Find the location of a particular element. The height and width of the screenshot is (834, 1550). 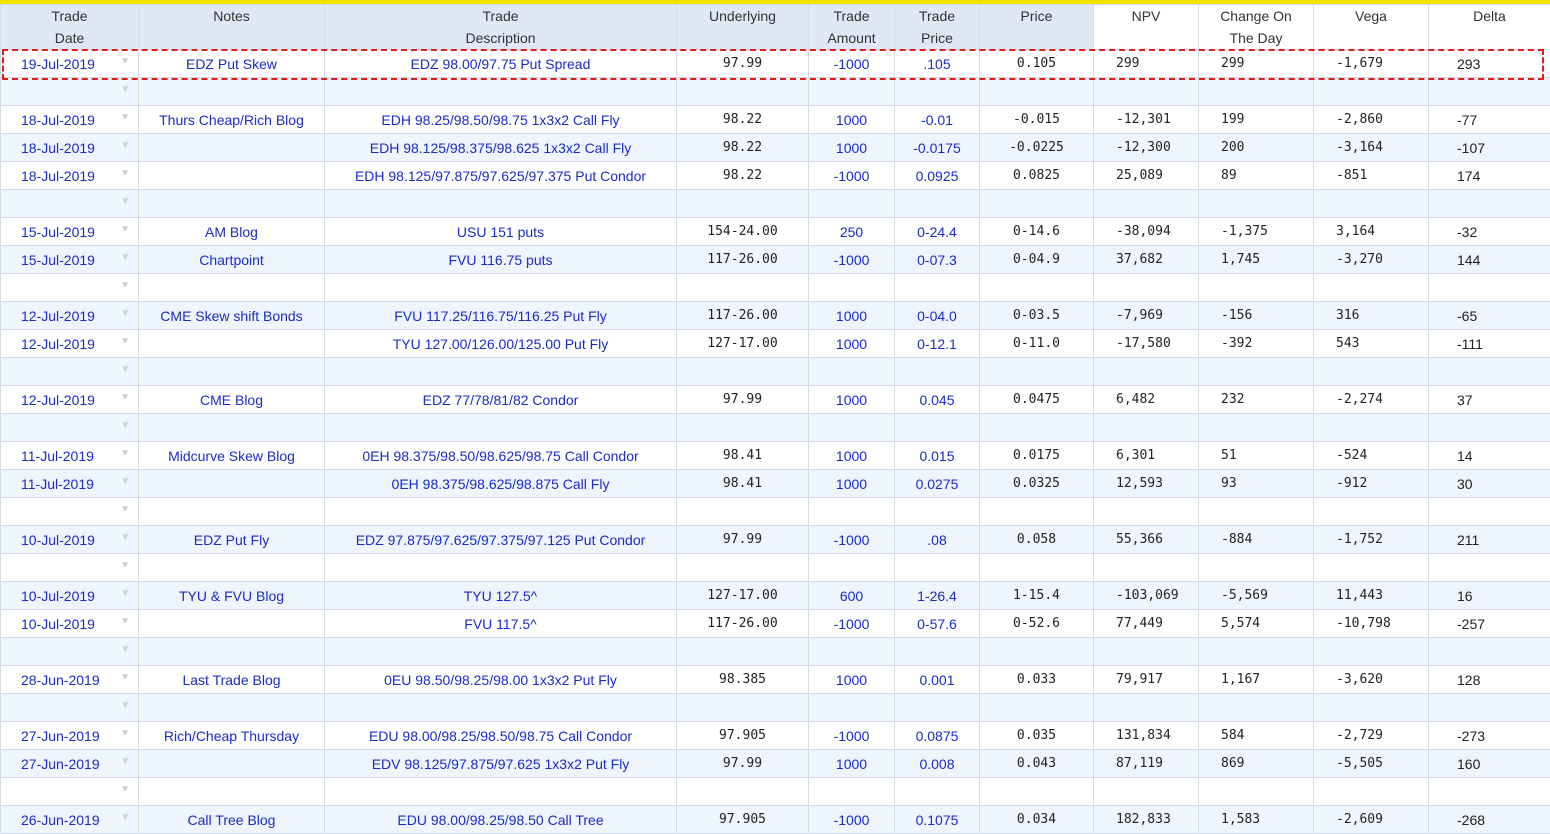

notes-link: CME Blog is located at coordinates (231, 399).